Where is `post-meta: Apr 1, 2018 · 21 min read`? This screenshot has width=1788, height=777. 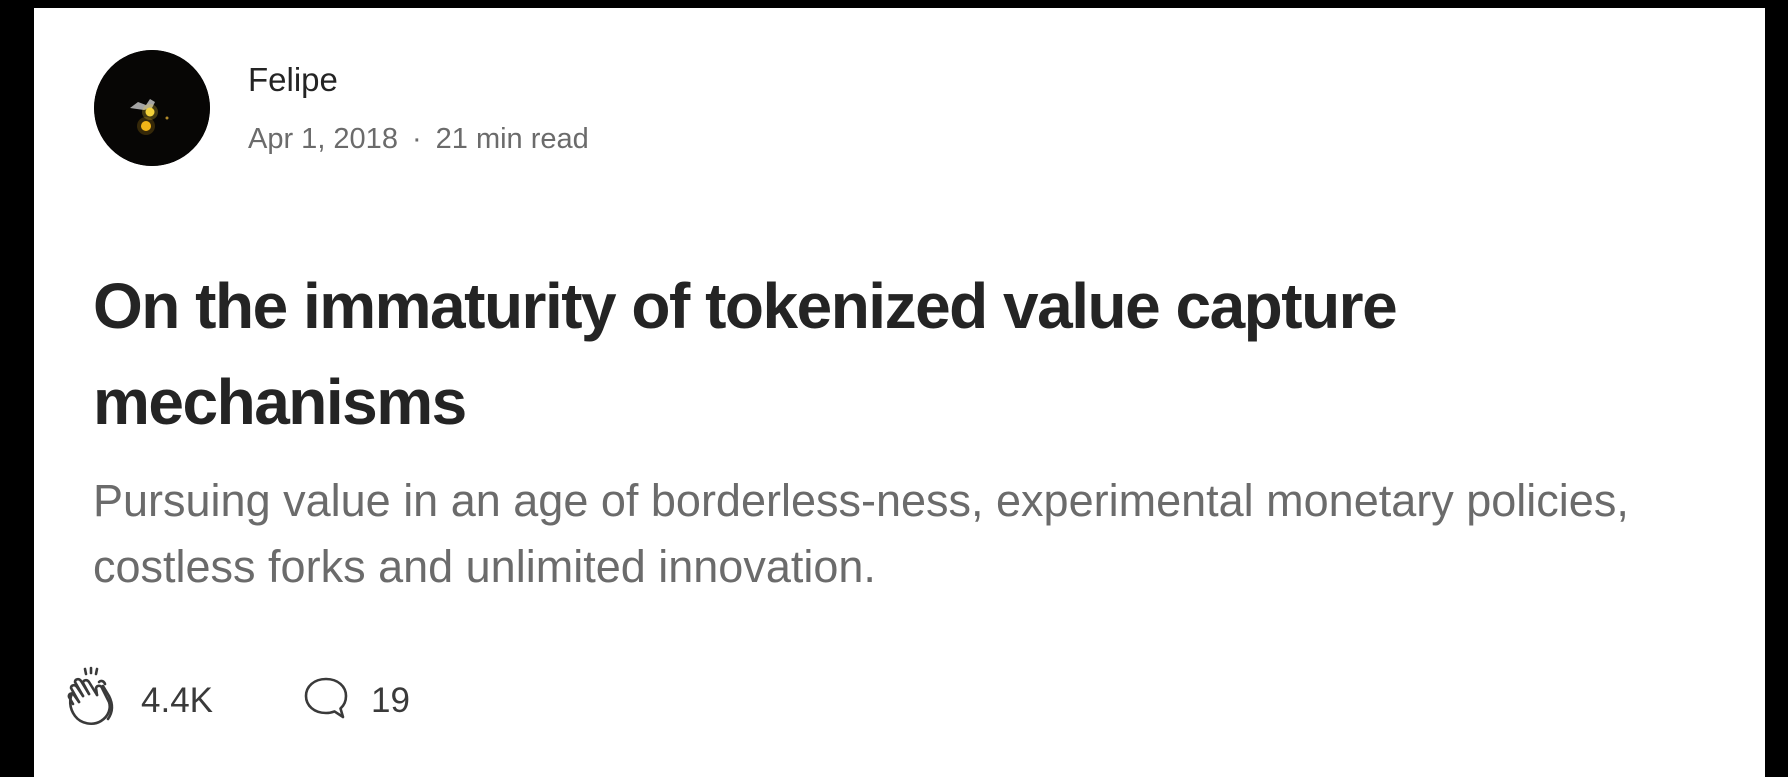
post-meta: Apr 1, 2018 · 21 min read is located at coordinates (418, 139).